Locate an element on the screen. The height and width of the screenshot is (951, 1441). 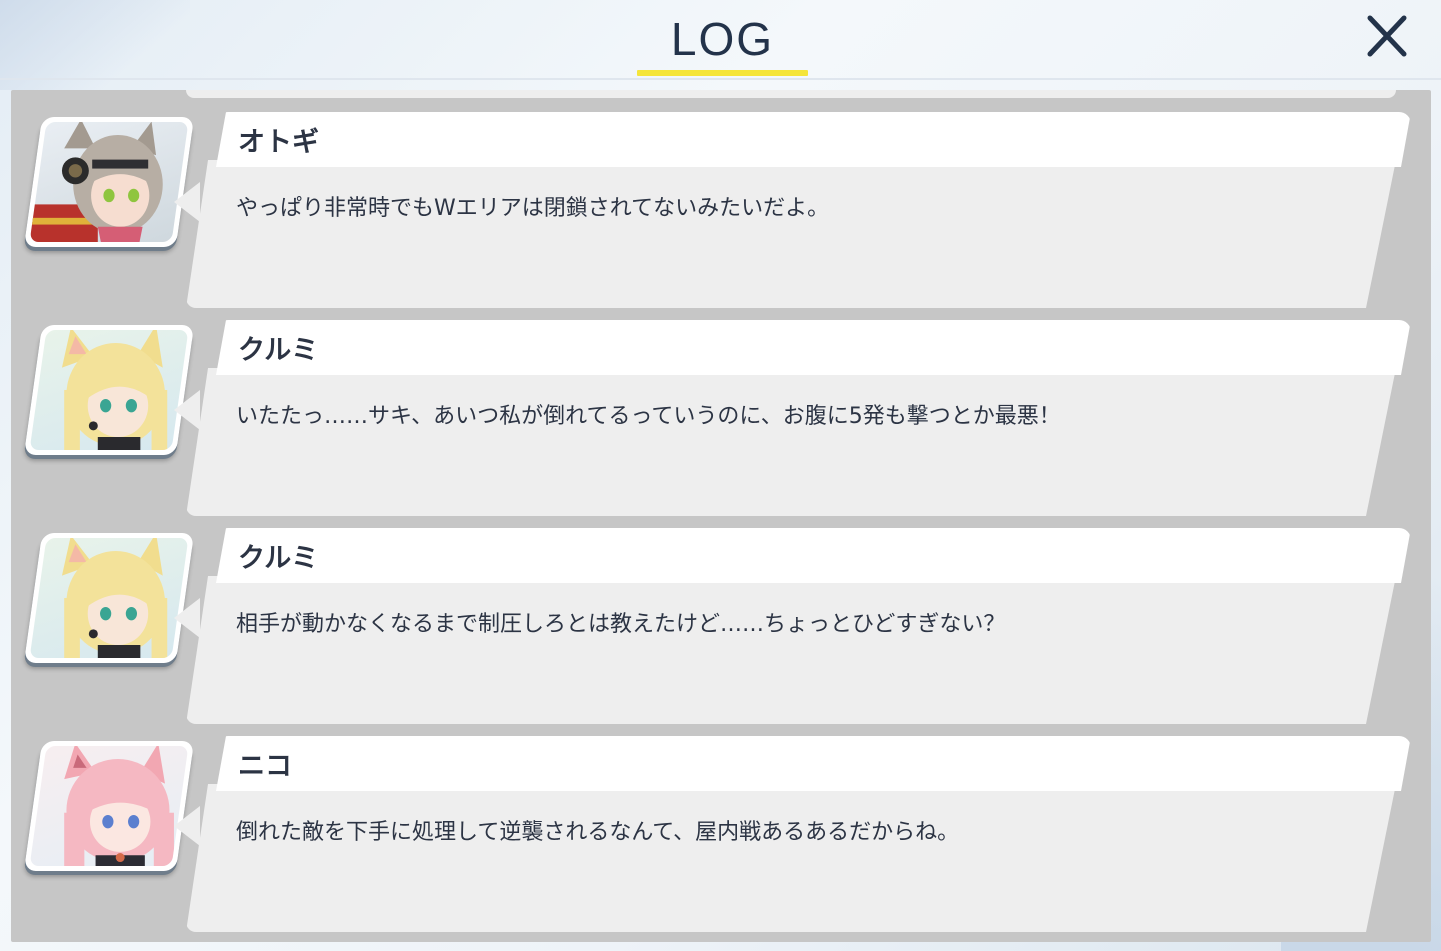
message-text: 倒れた敵を下手に処理して逆襲されるなんて、屋内戦あるあるだからね。 is located at coordinates (598, 832).